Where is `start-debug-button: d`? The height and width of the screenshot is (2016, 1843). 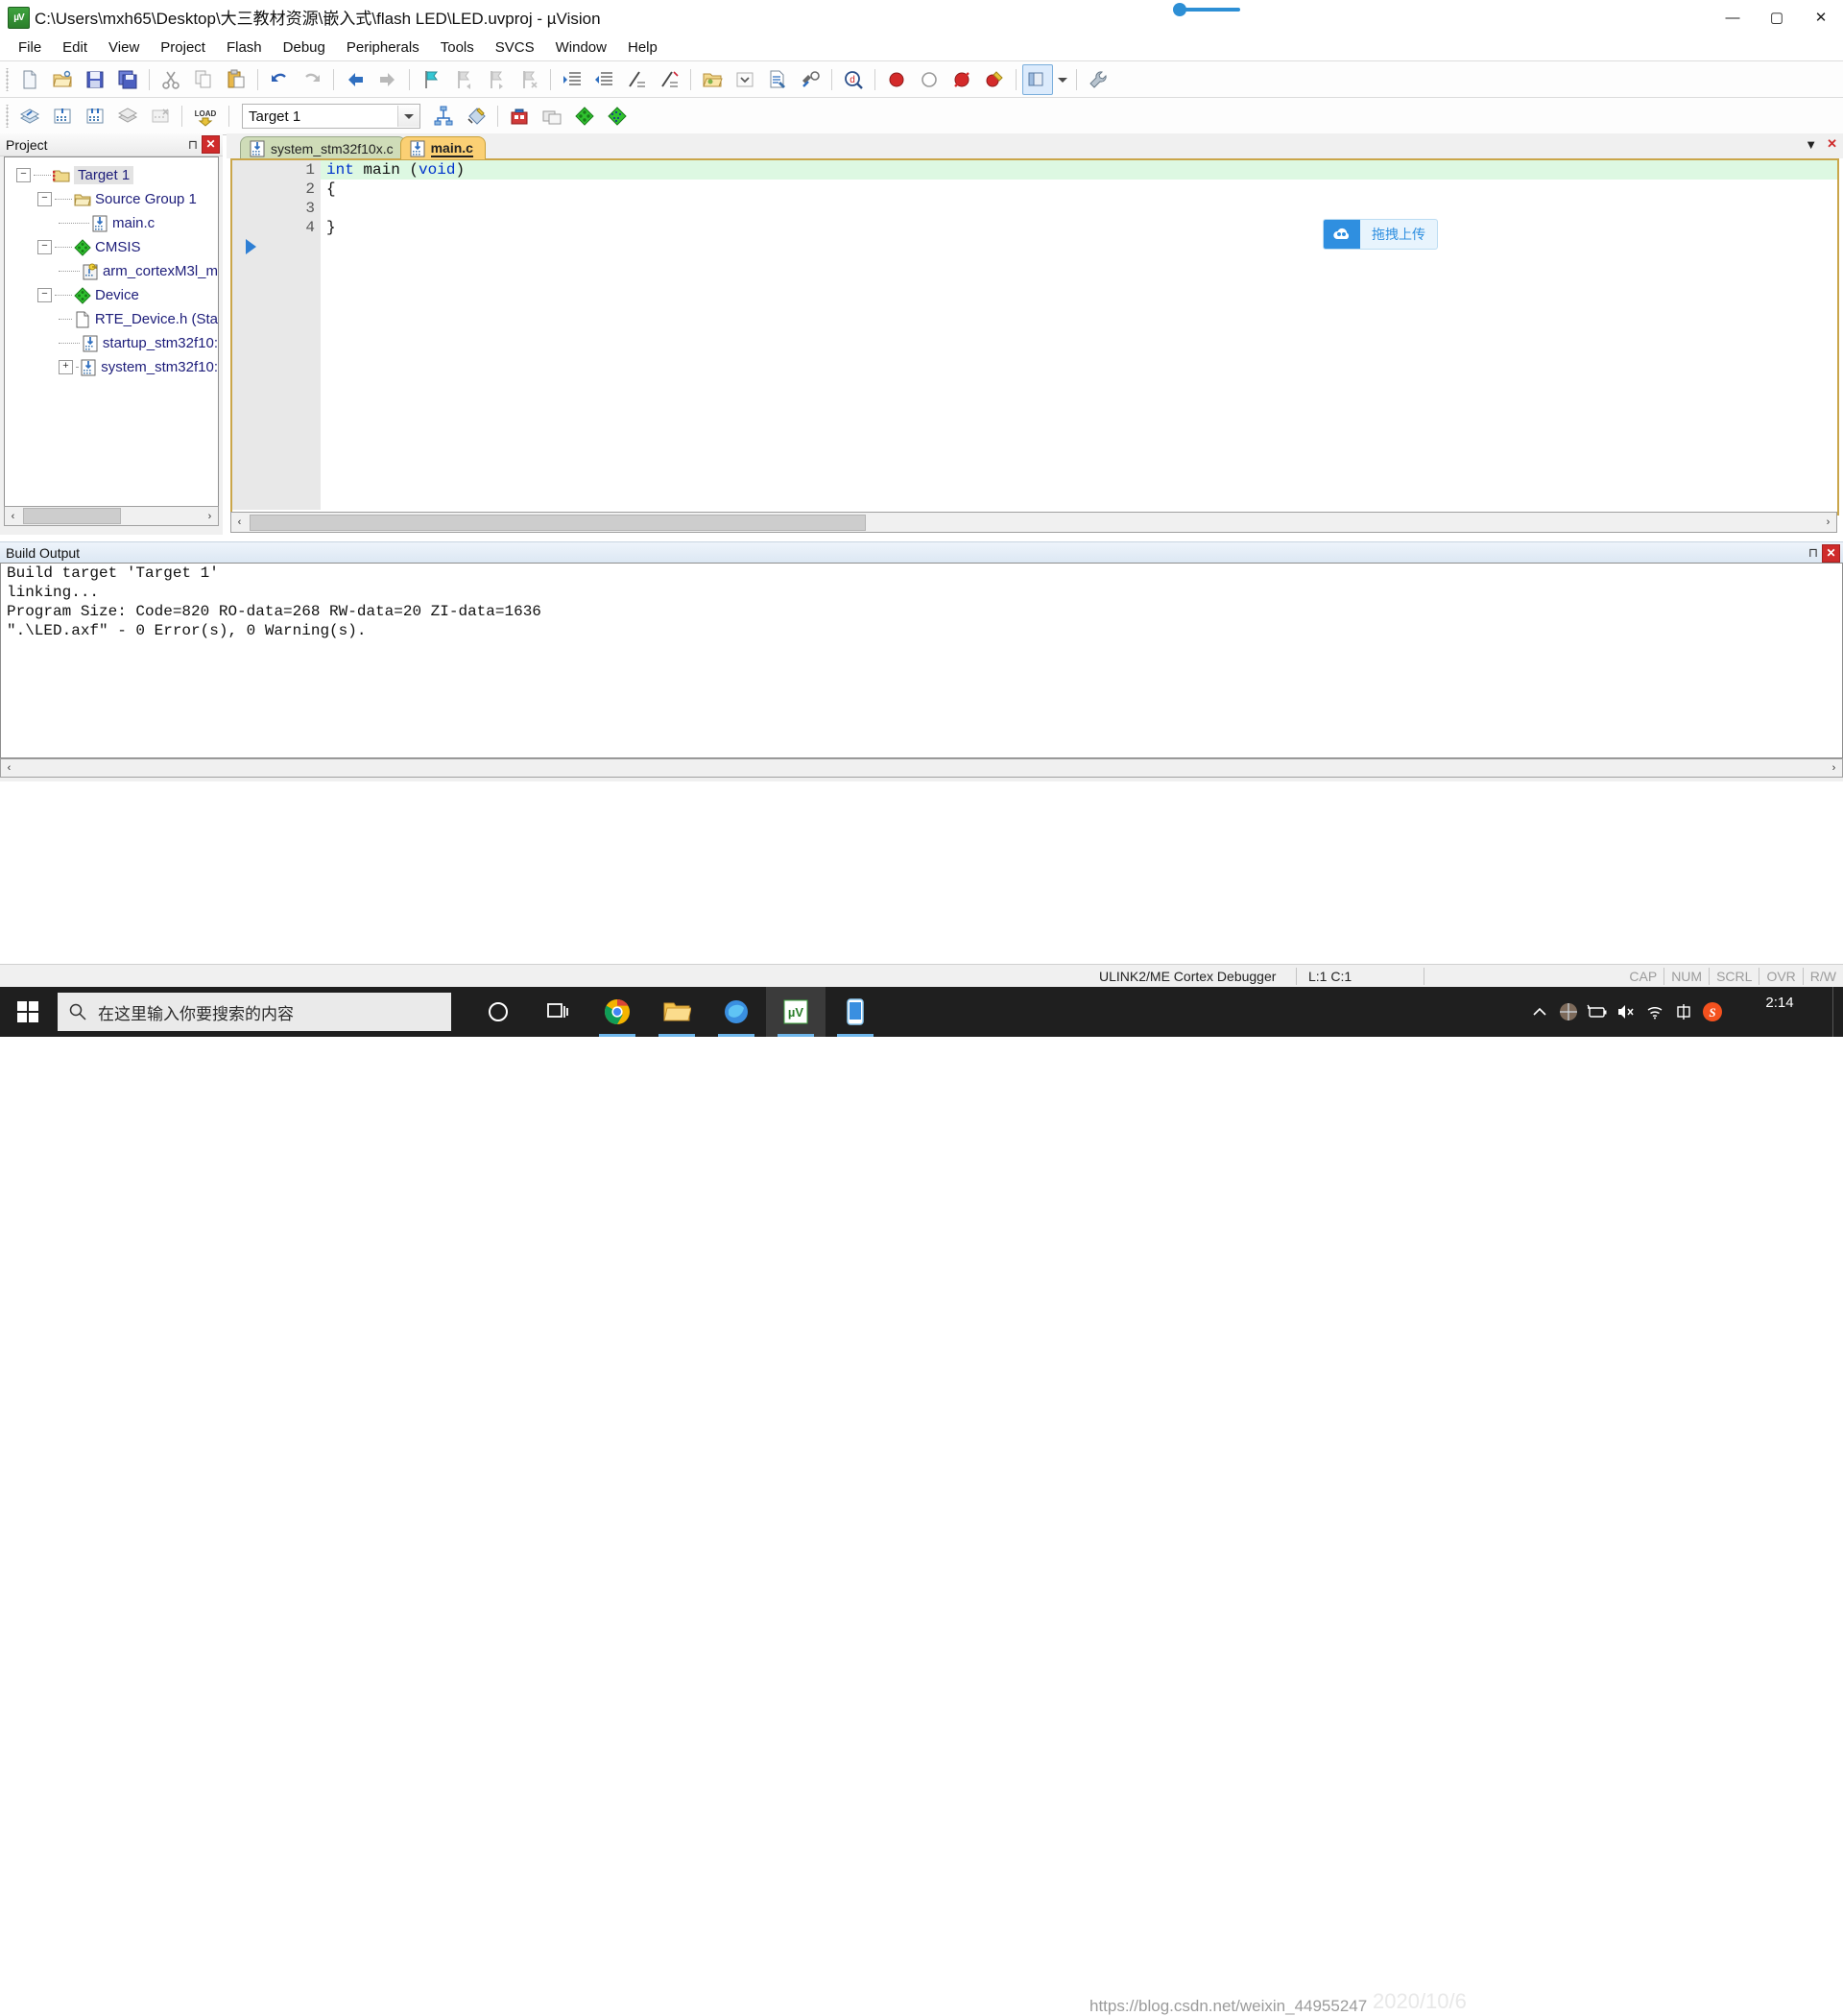
start-debug-button: d is located at coordinates (853, 79).